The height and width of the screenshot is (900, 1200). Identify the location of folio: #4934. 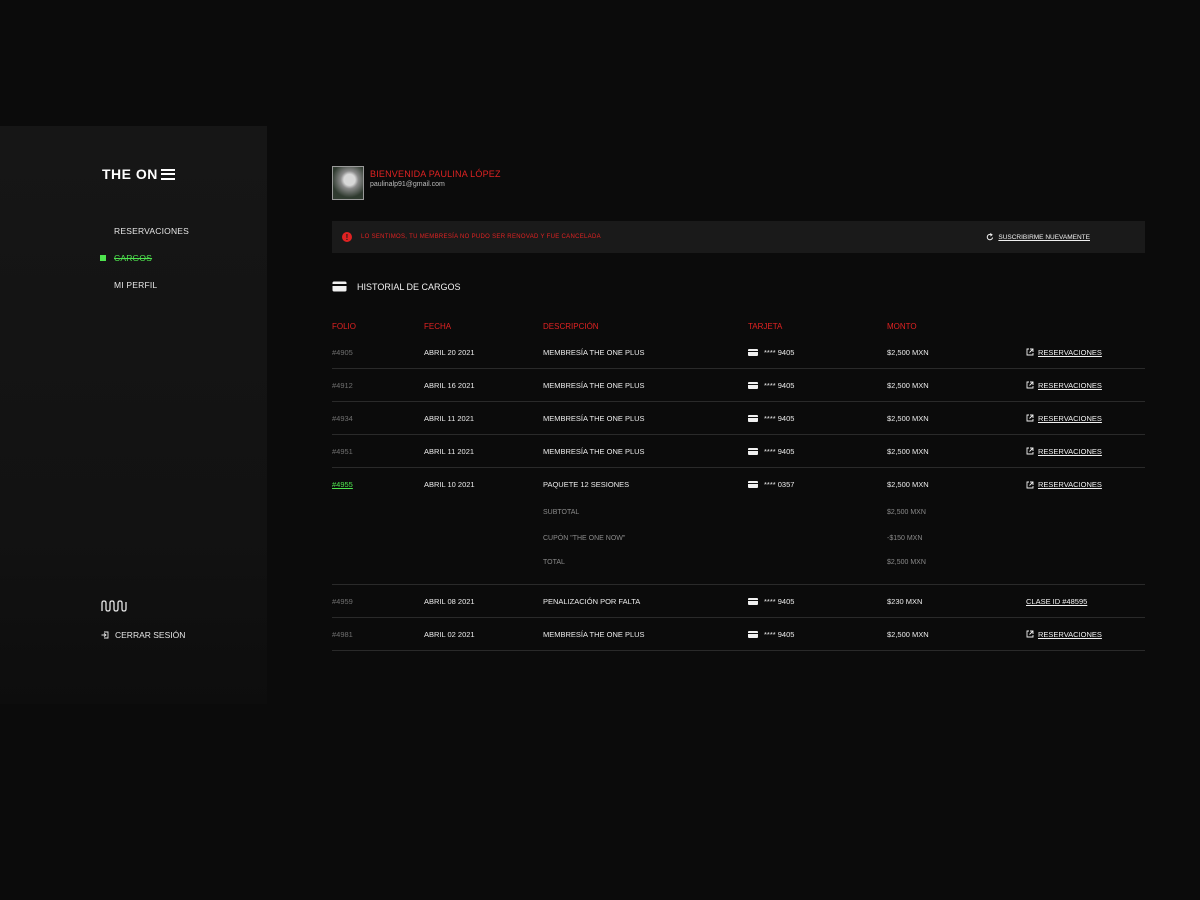
(378, 418).